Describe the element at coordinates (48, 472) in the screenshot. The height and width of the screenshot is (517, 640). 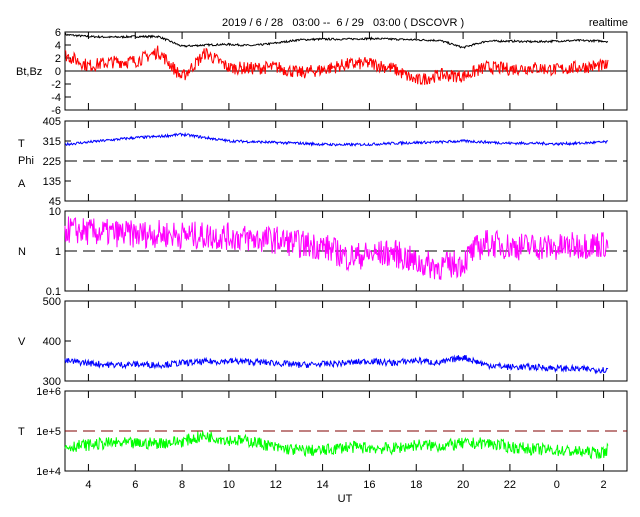
I see `y-tick-label: 1e+4` at that location.